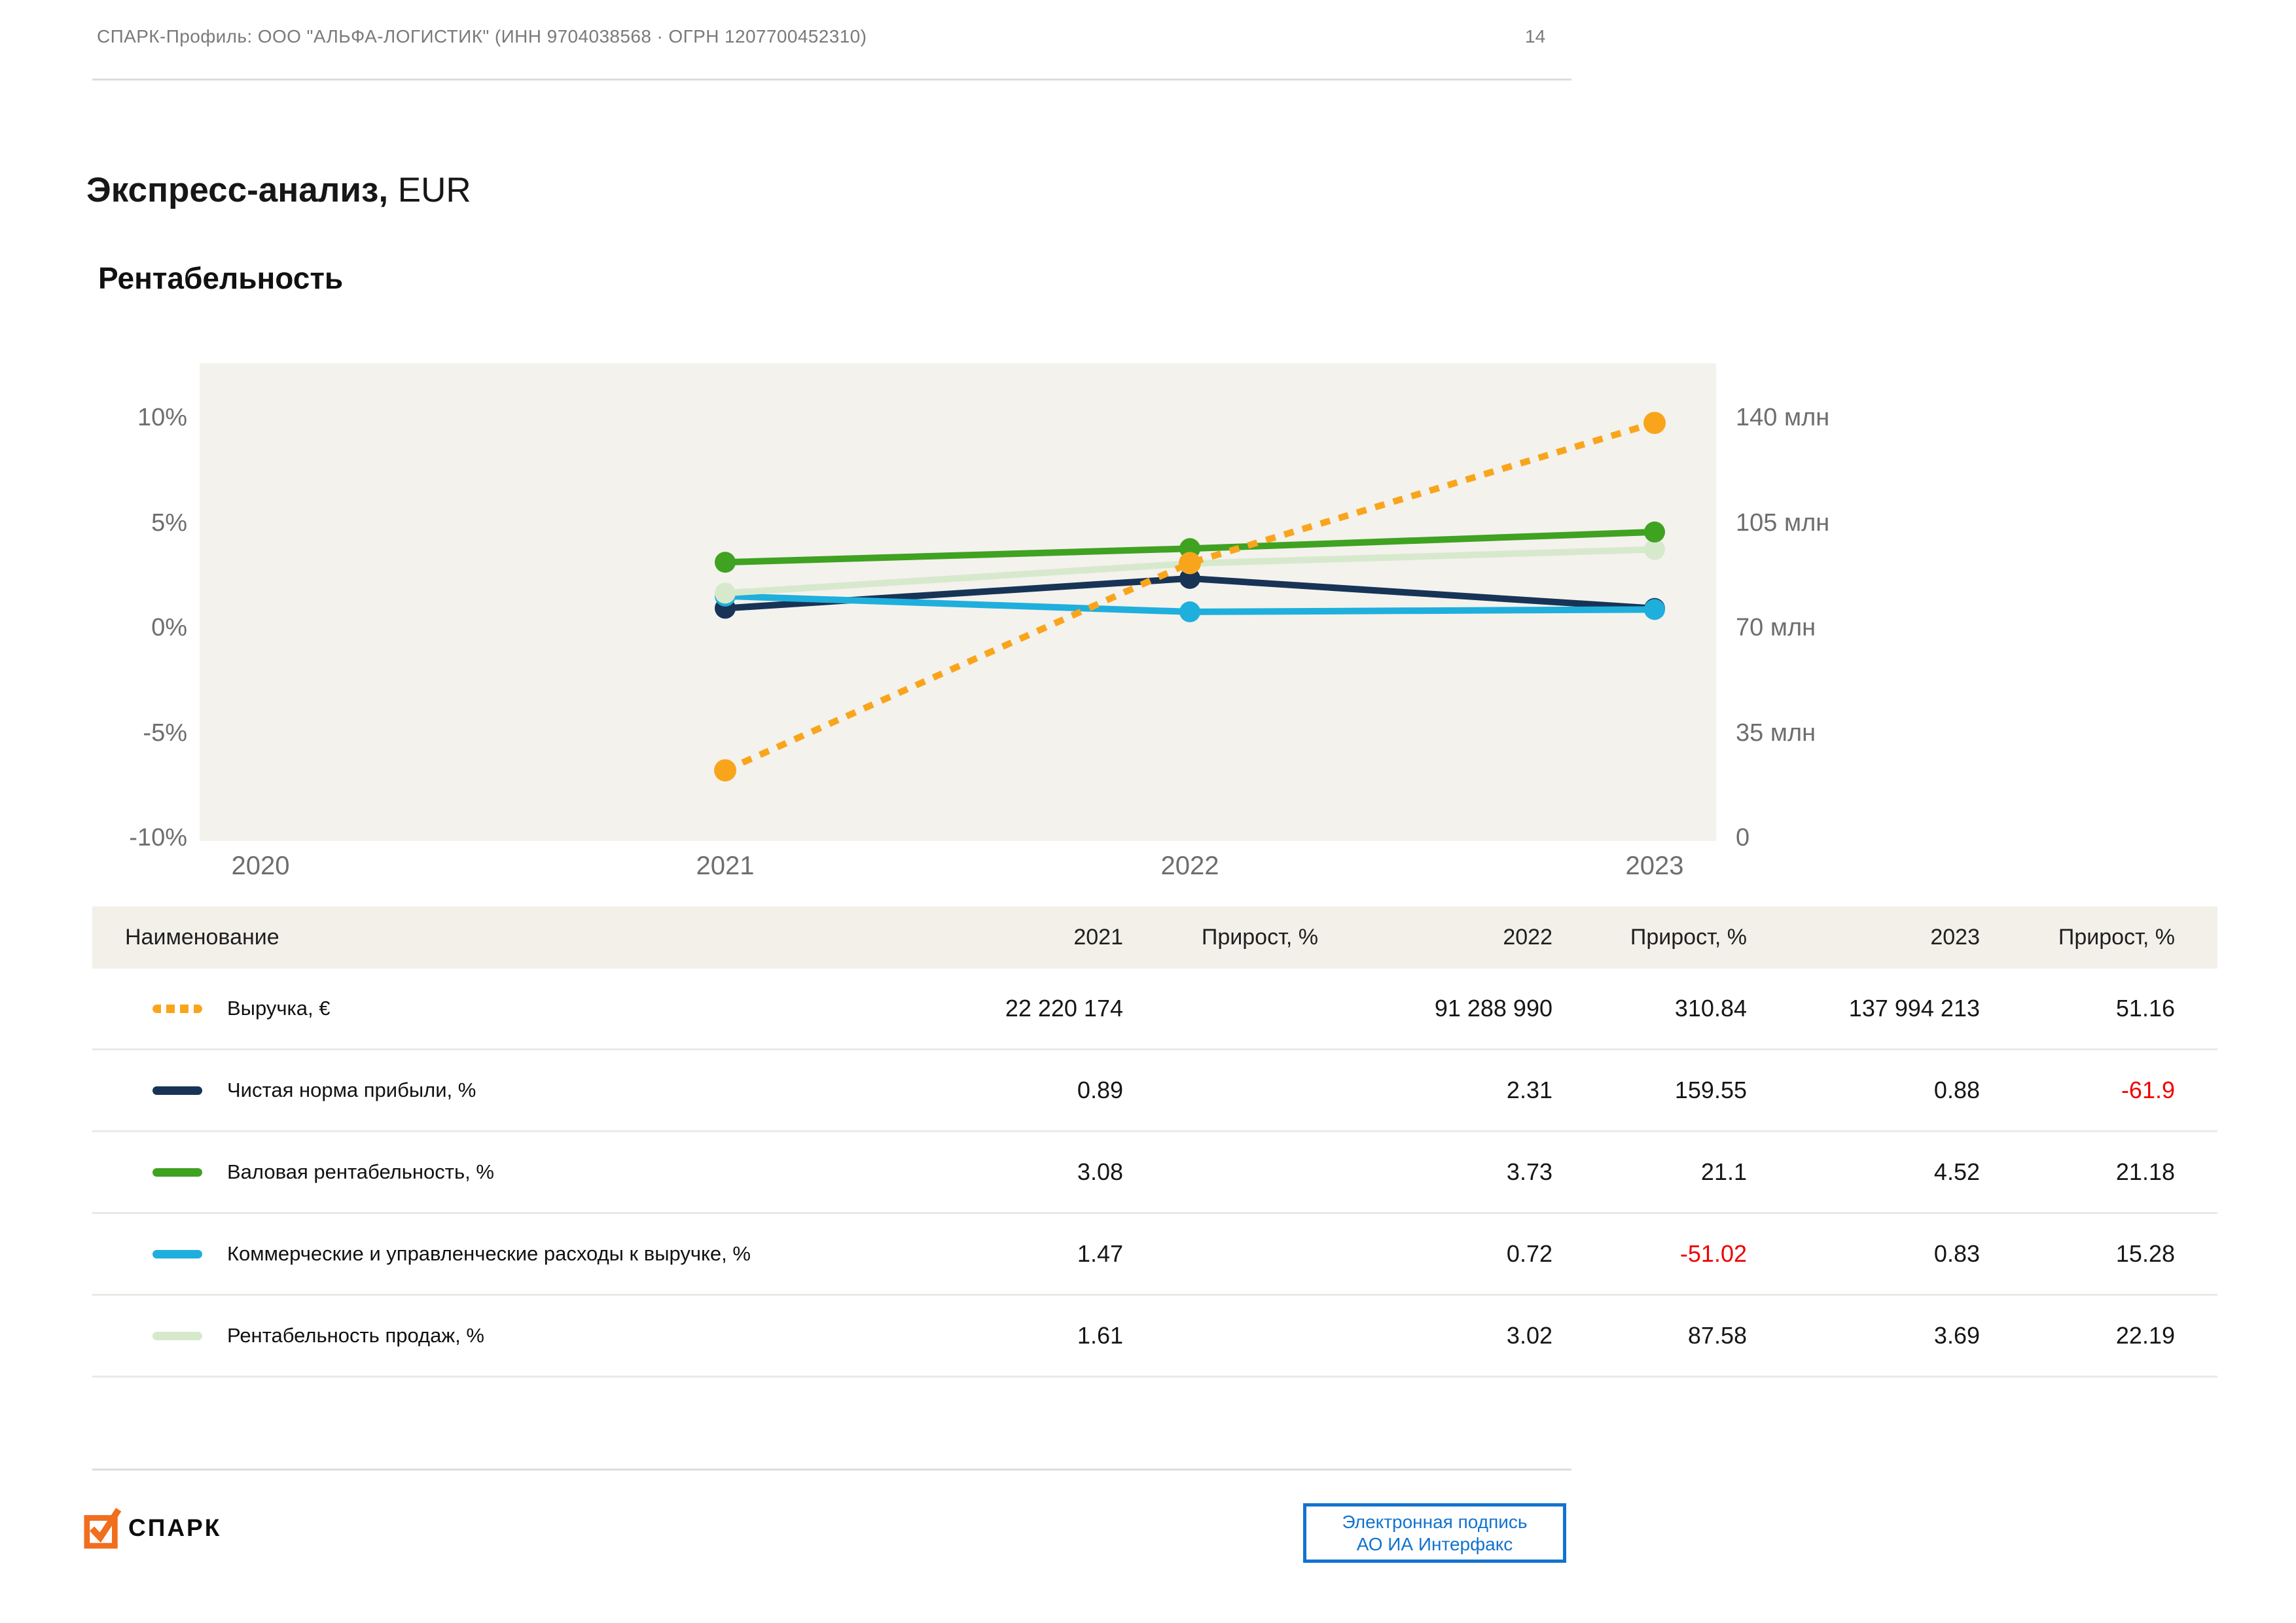  Describe the element at coordinates (1434, 1543) in the screenshot. I see `signature-line2: АО ИА Интерфакс` at that location.